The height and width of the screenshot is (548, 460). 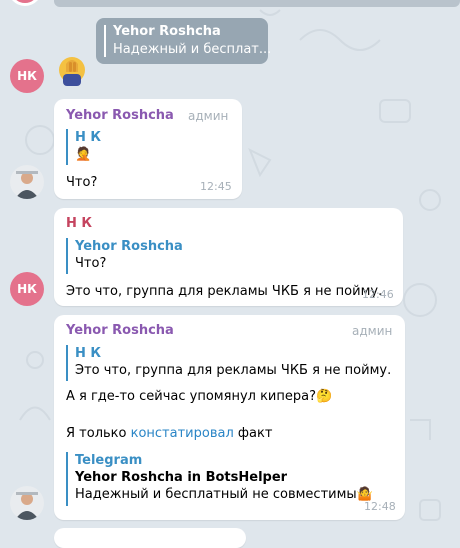 I want to click on message-time: 12:45, so click(x=216, y=186).